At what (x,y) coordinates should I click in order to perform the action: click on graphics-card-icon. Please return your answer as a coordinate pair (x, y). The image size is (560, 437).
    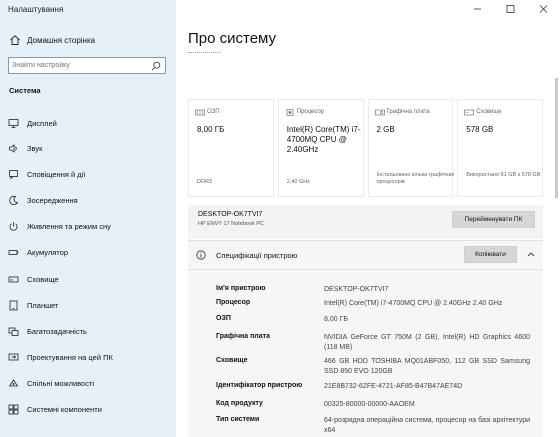
    Looking at the image, I should click on (379, 112).